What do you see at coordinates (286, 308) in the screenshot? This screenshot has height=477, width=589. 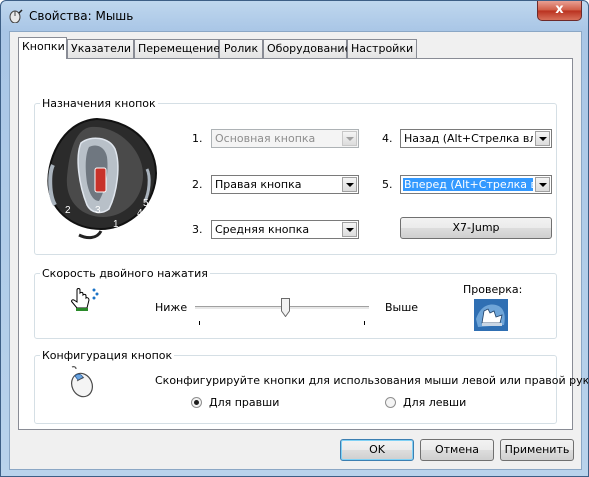 I see `slider-thumb` at bounding box center [286, 308].